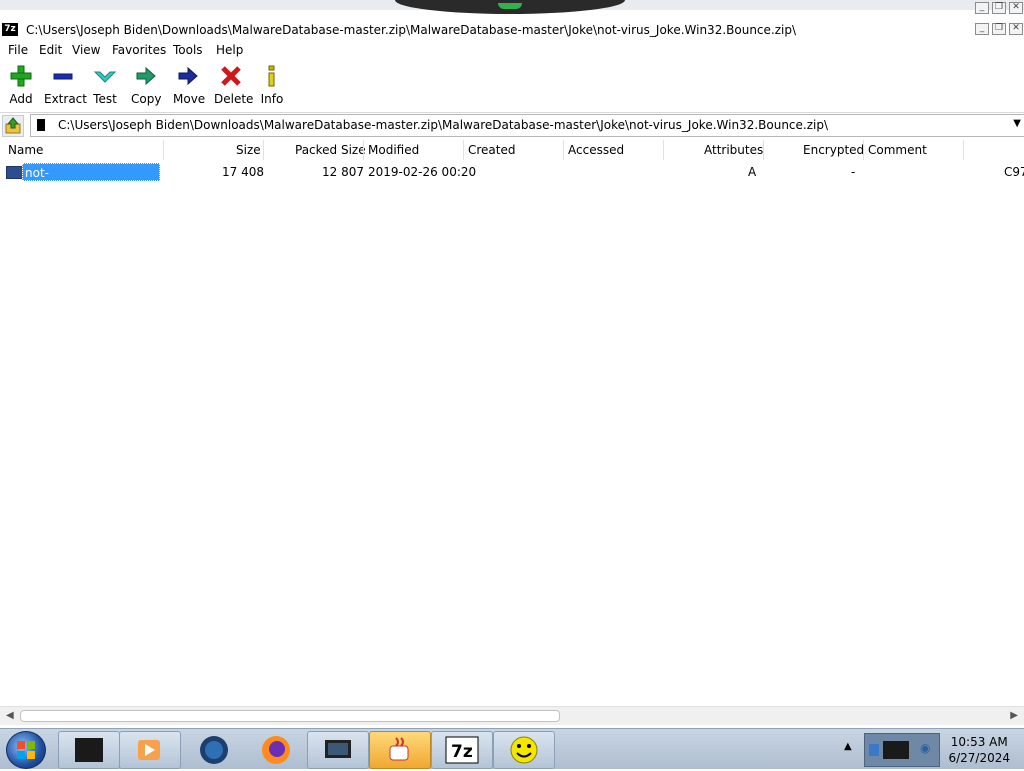  I want to click on add-label: Add, so click(21, 99).